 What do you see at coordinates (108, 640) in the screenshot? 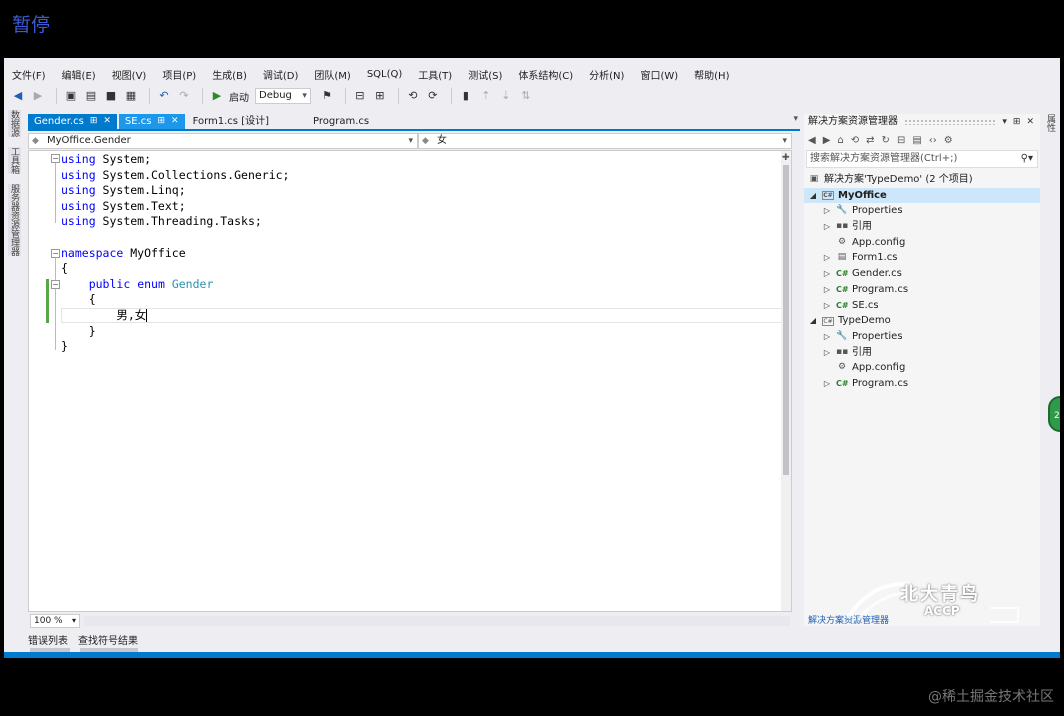
I see `tab-find-symbol-results: 查找符号结果` at bounding box center [108, 640].